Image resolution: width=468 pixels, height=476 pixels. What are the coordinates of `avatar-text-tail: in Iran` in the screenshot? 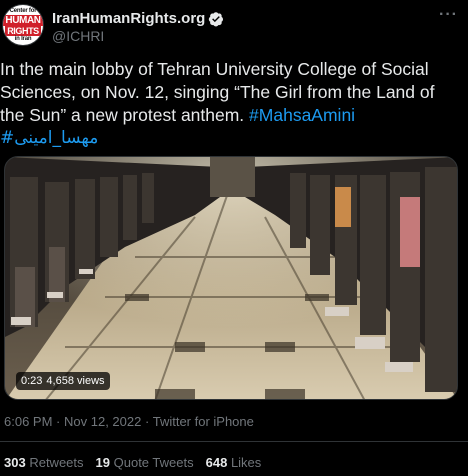 It's located at (23, 38).